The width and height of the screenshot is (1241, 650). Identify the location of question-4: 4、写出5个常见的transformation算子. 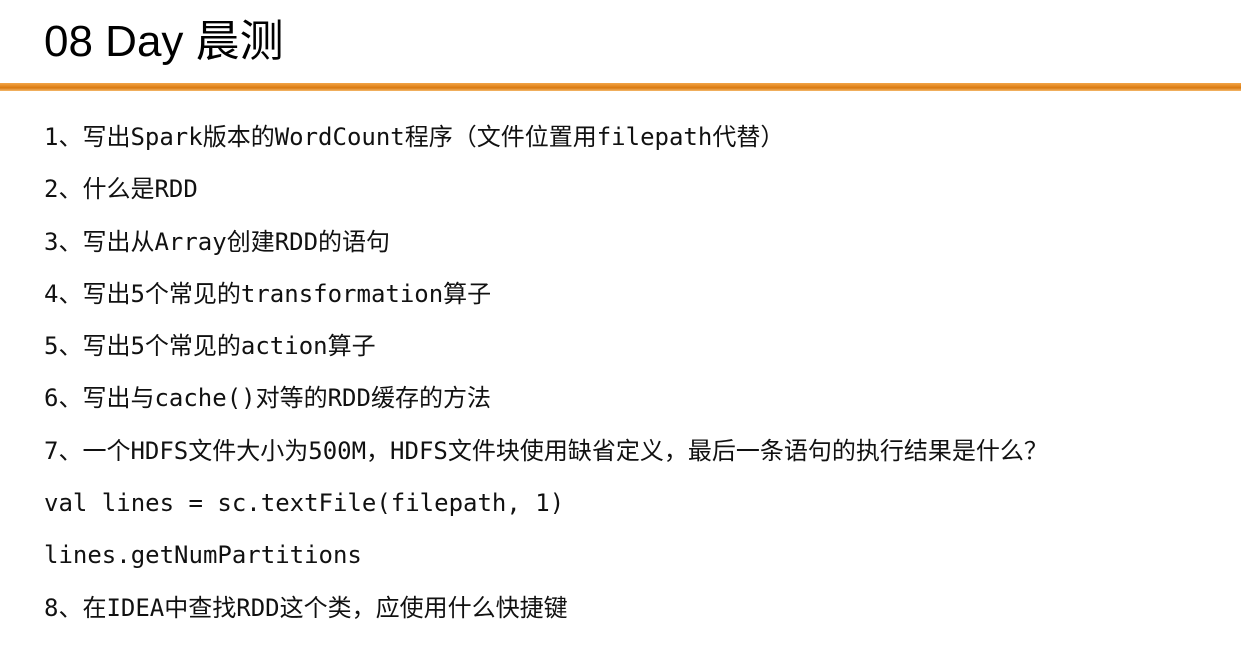
(268, 293).